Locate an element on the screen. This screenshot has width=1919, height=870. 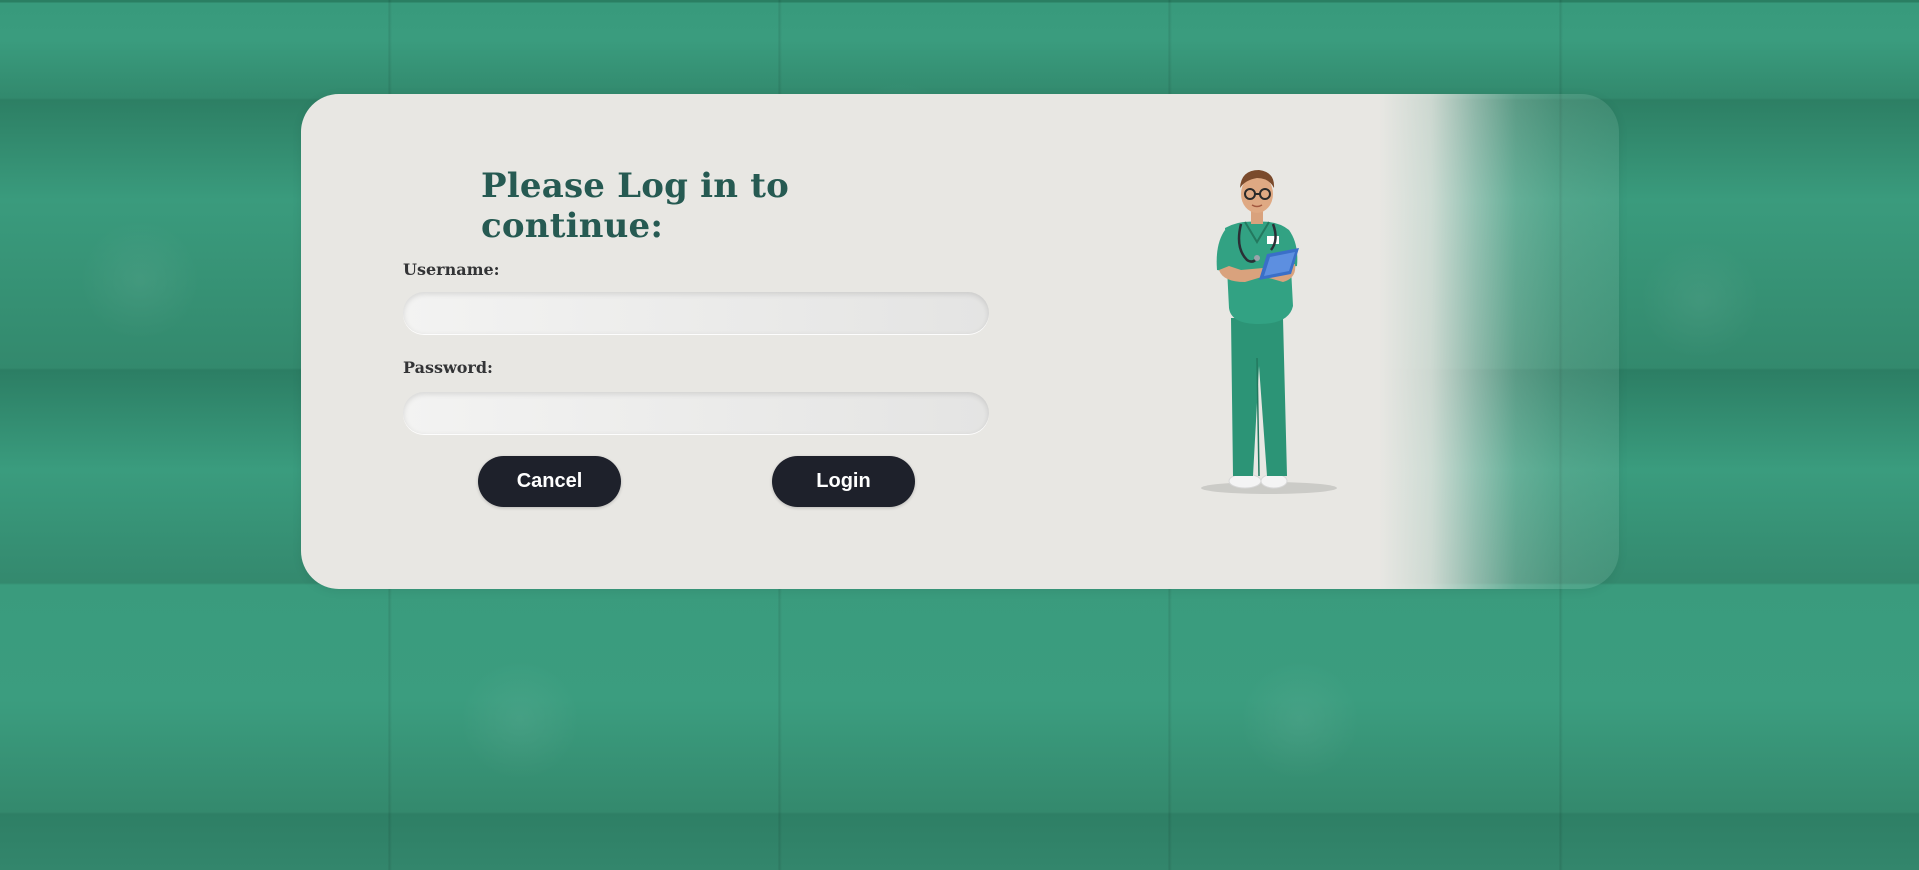
login-title: Please Log in to continue: is located at coordinates (635, 206).